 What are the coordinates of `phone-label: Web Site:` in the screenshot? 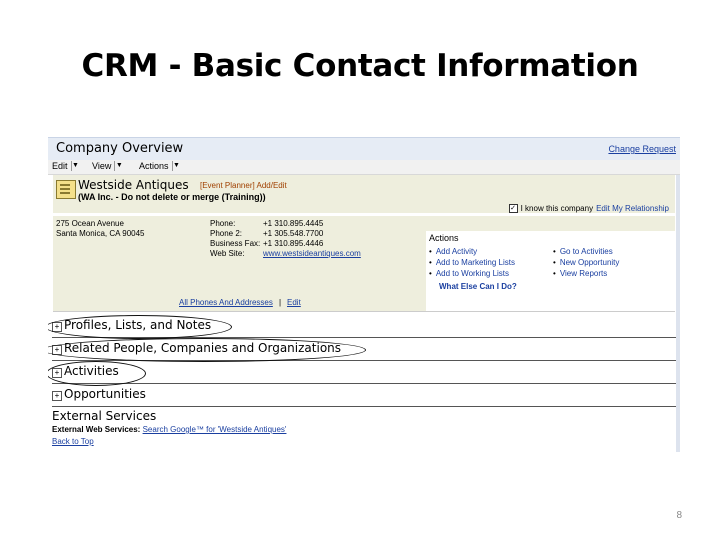 It's located at (227, 253).